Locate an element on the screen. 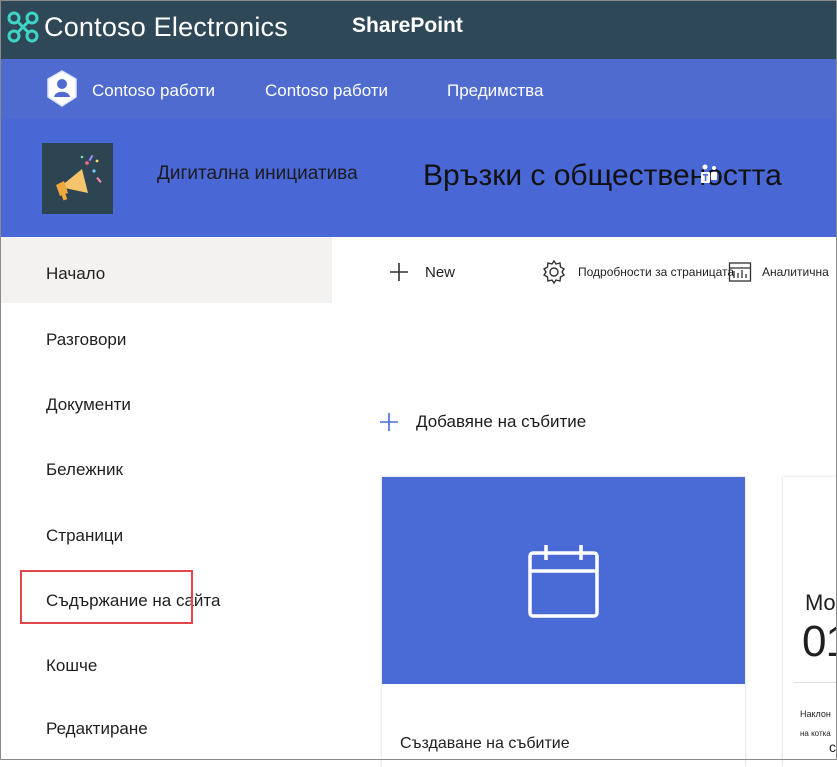 The image size is (837, 767). event-text-line2: на котка is located at coordinates (815, 733).